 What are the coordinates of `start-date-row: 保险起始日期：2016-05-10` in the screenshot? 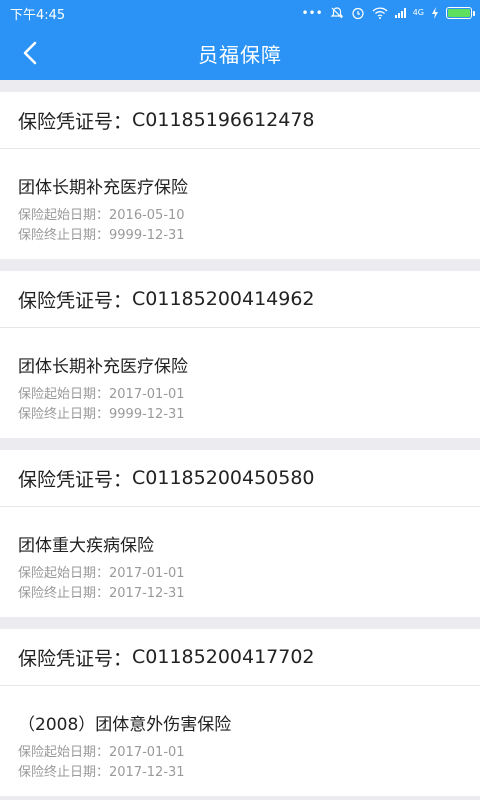 It's located at (240, 216).